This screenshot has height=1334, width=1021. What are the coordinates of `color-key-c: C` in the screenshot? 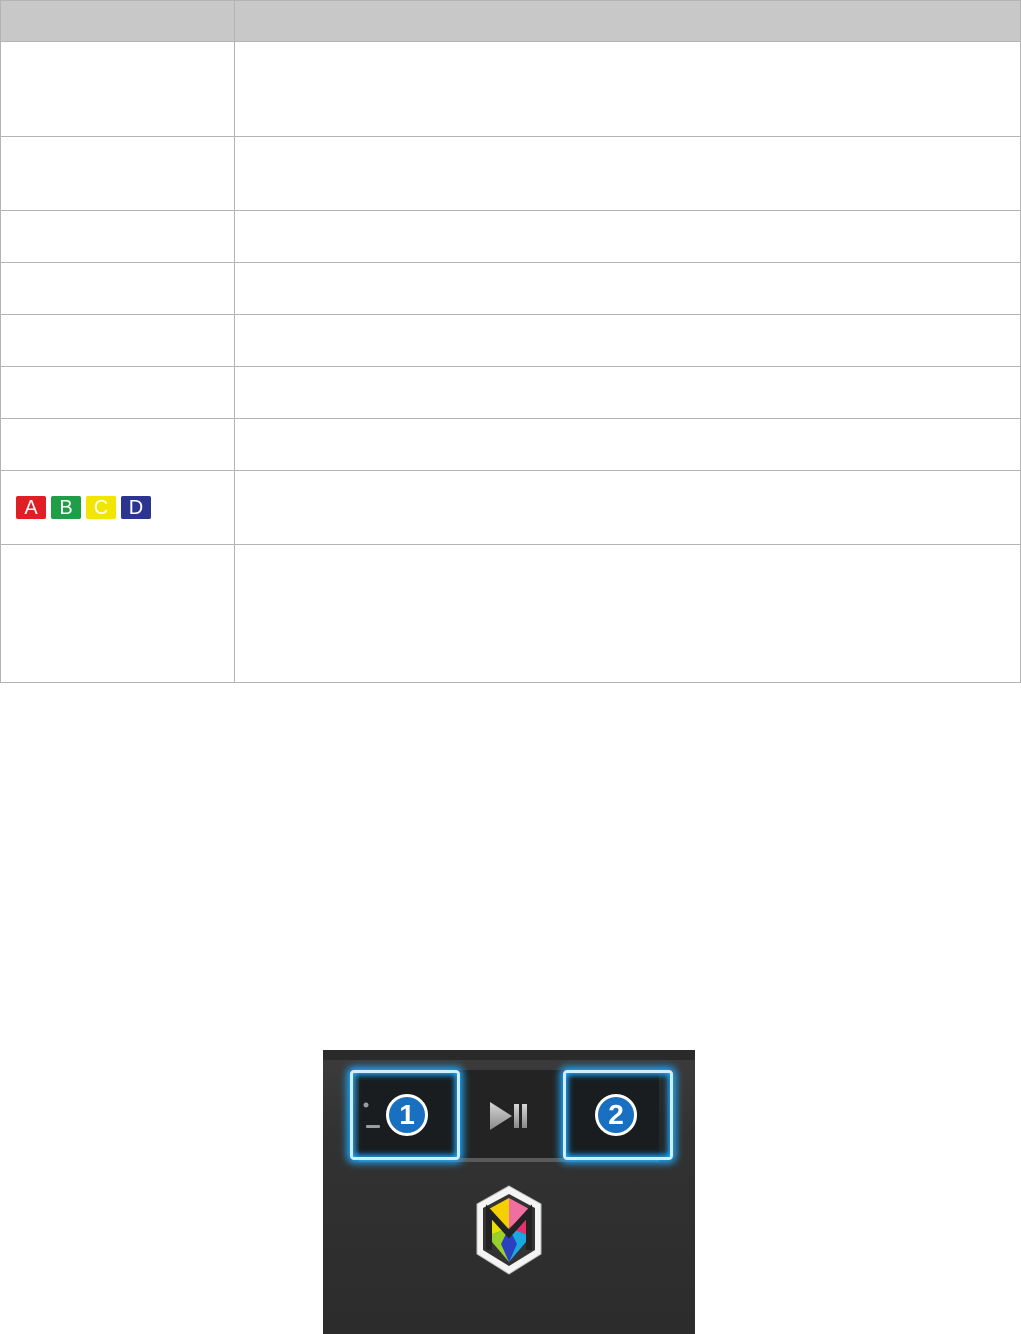 It's located at (101, 507).